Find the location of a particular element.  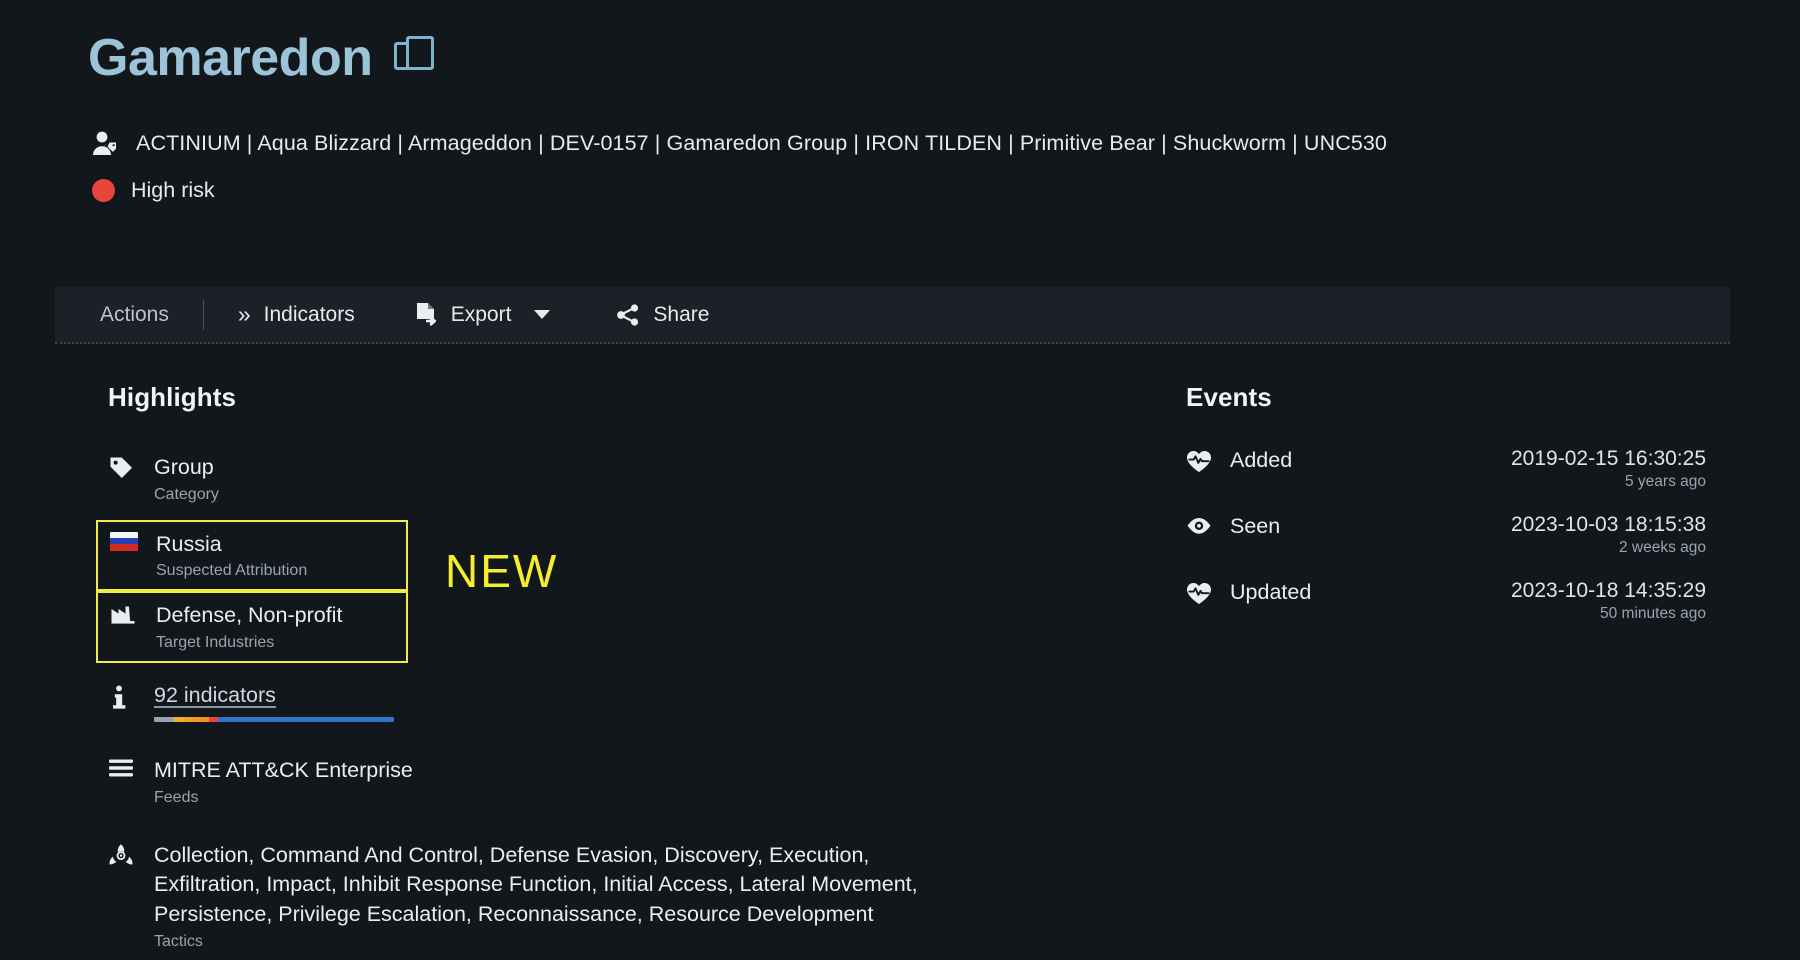

export-label: Export is located at coordinates (481, 314).